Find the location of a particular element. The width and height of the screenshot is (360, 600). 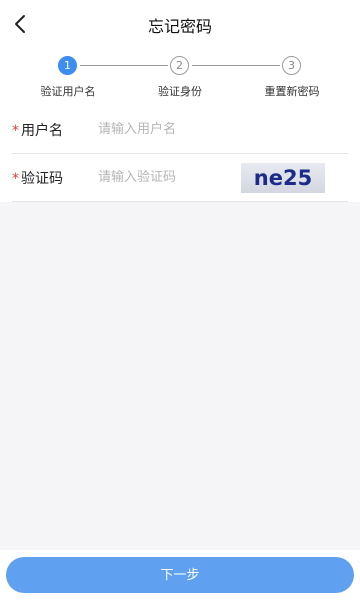

captcha-label: * 验证码 is located at coordinates (37, 178).